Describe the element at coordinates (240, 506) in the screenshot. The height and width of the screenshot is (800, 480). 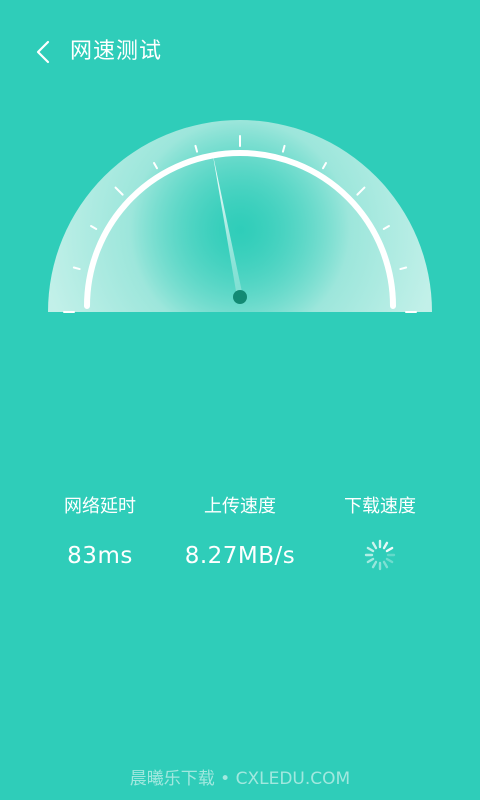
I see `upload-label: 上传速度` at that location.